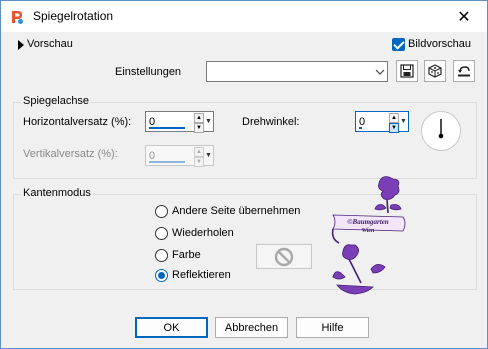  I want to click on vertical-offset-label: Vertikalversatz (%):, so click(70, 154).